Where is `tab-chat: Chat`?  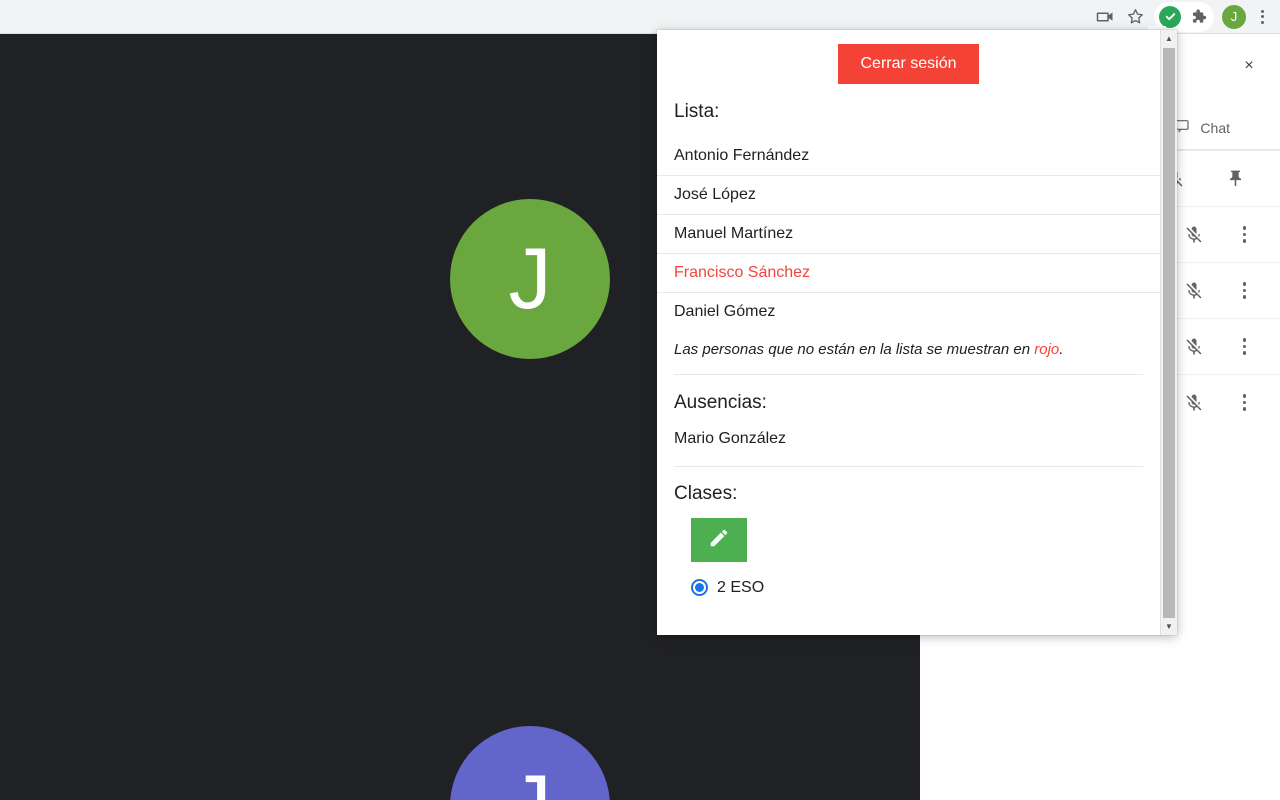
tab-chat: Chat is located at coordinates (1215, 128).